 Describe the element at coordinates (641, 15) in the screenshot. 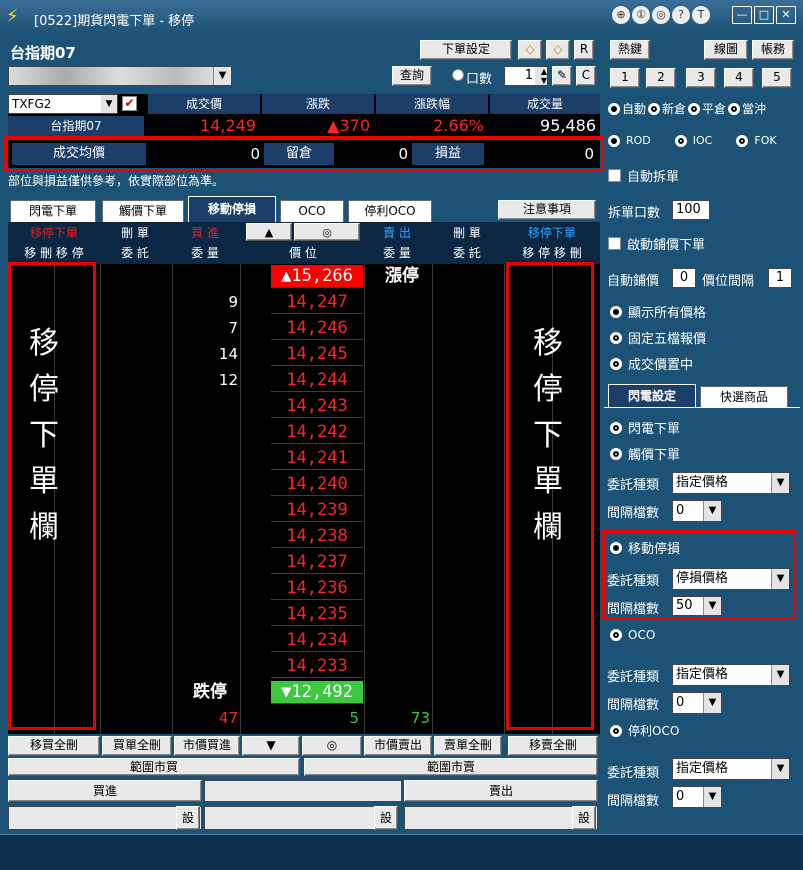

I see `one-icon: ①` at that location.